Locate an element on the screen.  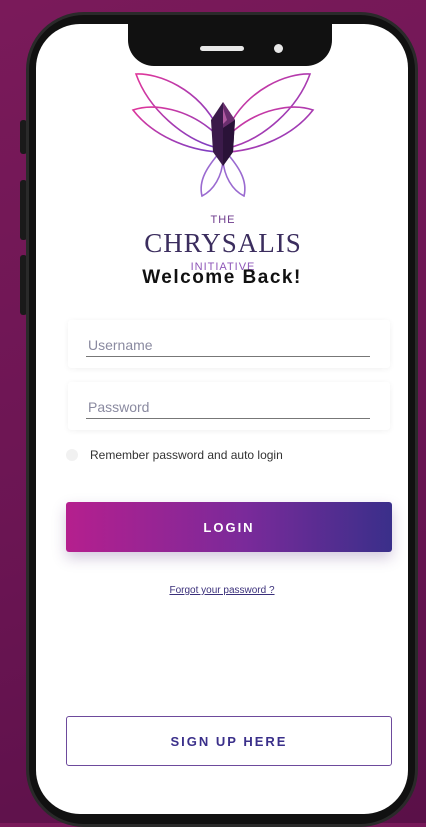
welcome-heading: Welcome Back! is located at coordinates (222, 277).